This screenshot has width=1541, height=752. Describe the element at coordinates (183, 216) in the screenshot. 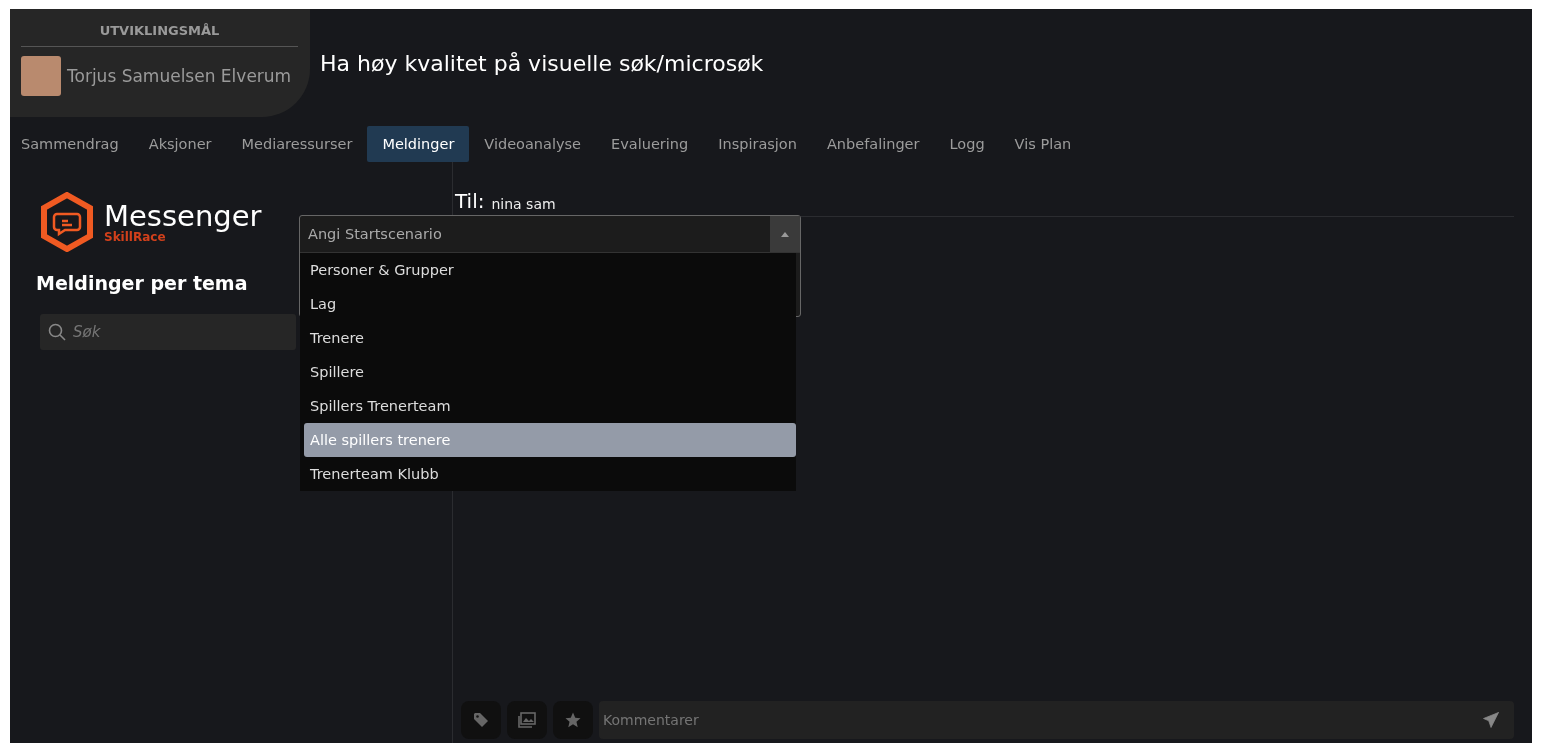

I see `logo-title: Messenger` at that location.